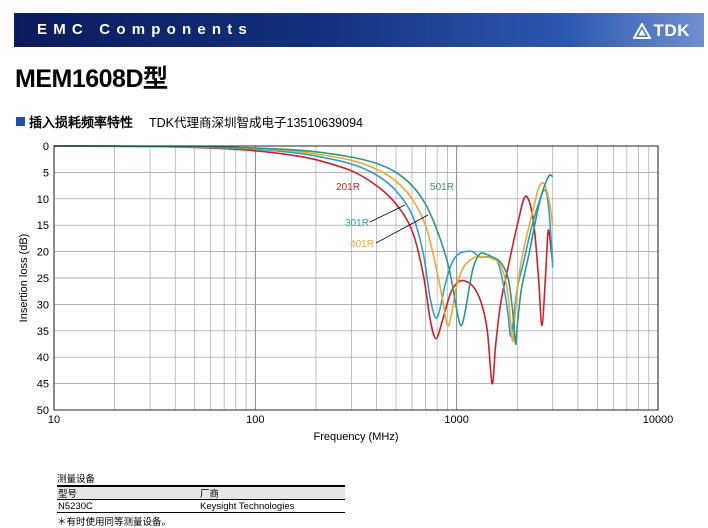  What do you see at coordinates (671, 30) in the screenshot?
I see `brand-name: TDK` at bounding box center [671, 30].